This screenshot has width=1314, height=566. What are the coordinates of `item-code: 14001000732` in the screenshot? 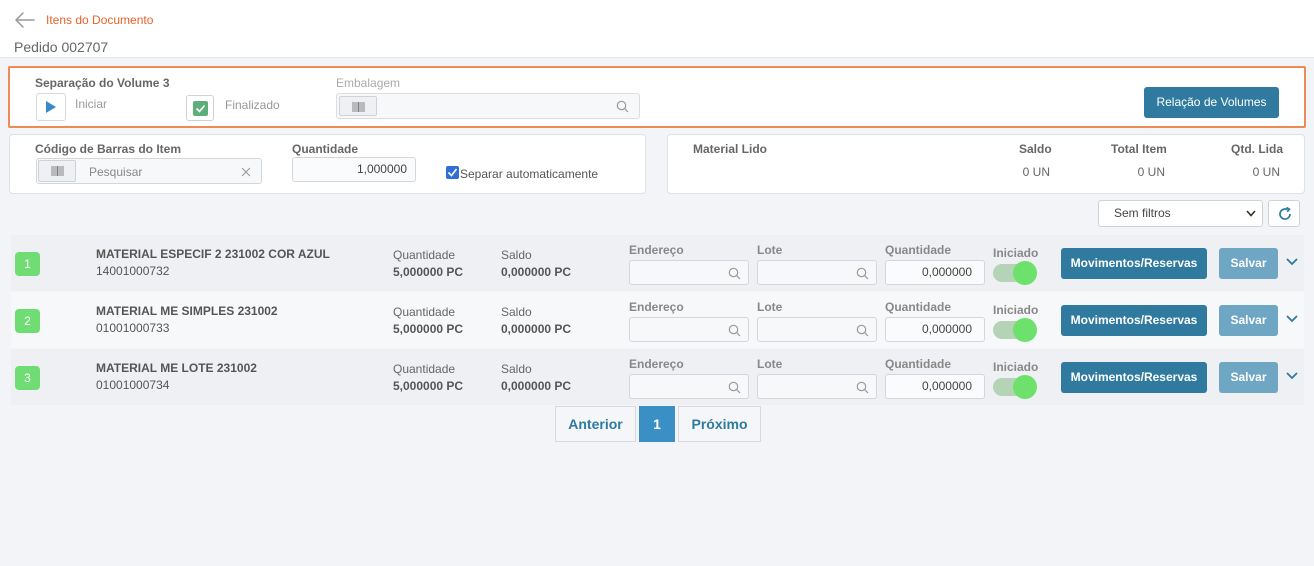 It's located at (133, 271).